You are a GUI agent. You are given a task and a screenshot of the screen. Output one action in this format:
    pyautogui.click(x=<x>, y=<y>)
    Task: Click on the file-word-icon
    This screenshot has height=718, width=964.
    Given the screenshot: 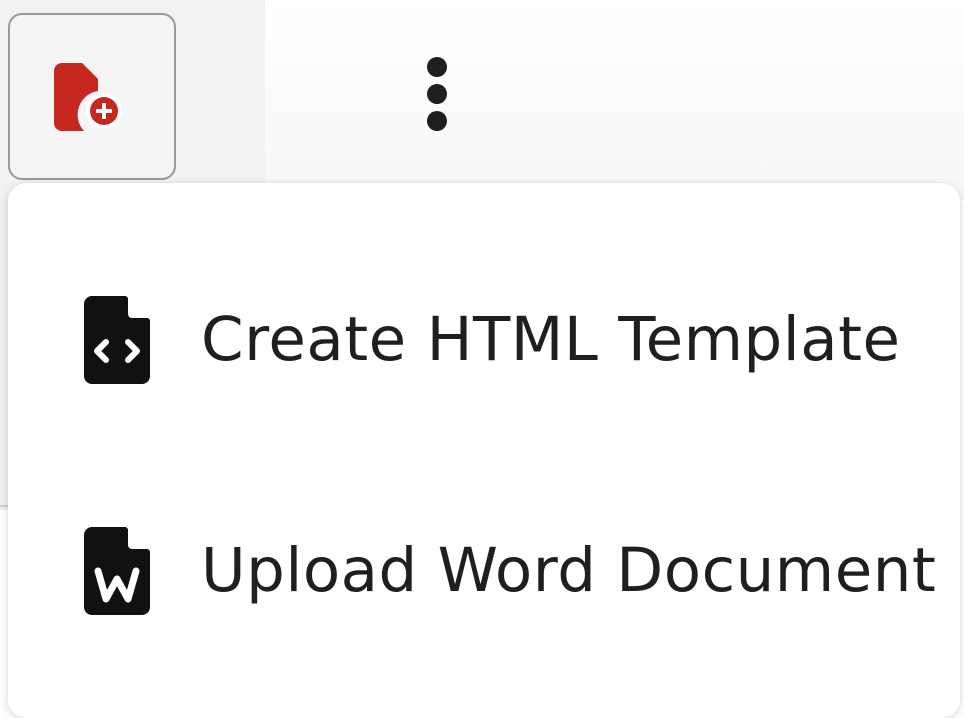 What is the action you would take?
    pyautogui.click(x=117, y=571)
    